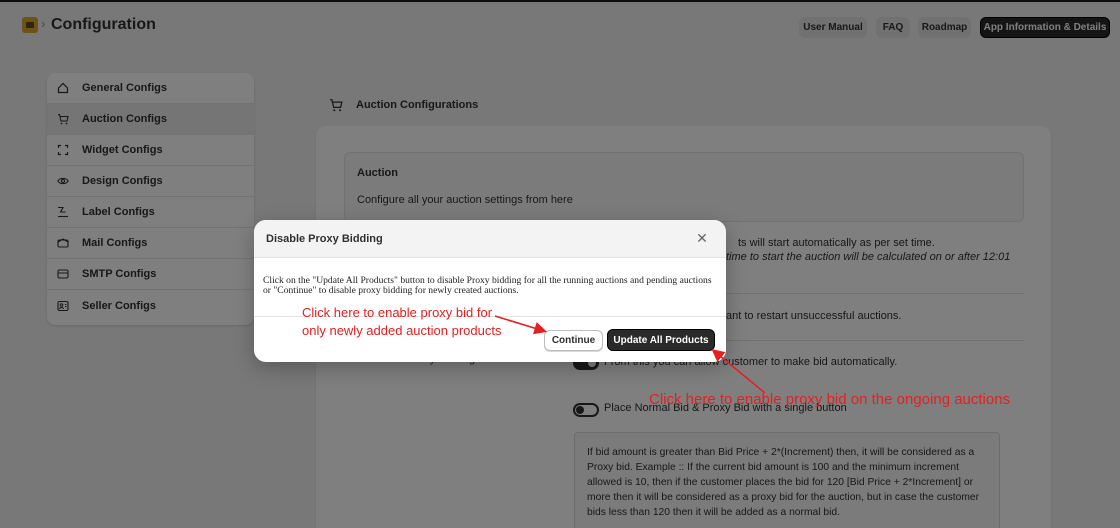  What do you see at coordinates (661, 340) in the screenshot?
I see `update-all-products-button: Update All Products` at bounding box center [661, 340].